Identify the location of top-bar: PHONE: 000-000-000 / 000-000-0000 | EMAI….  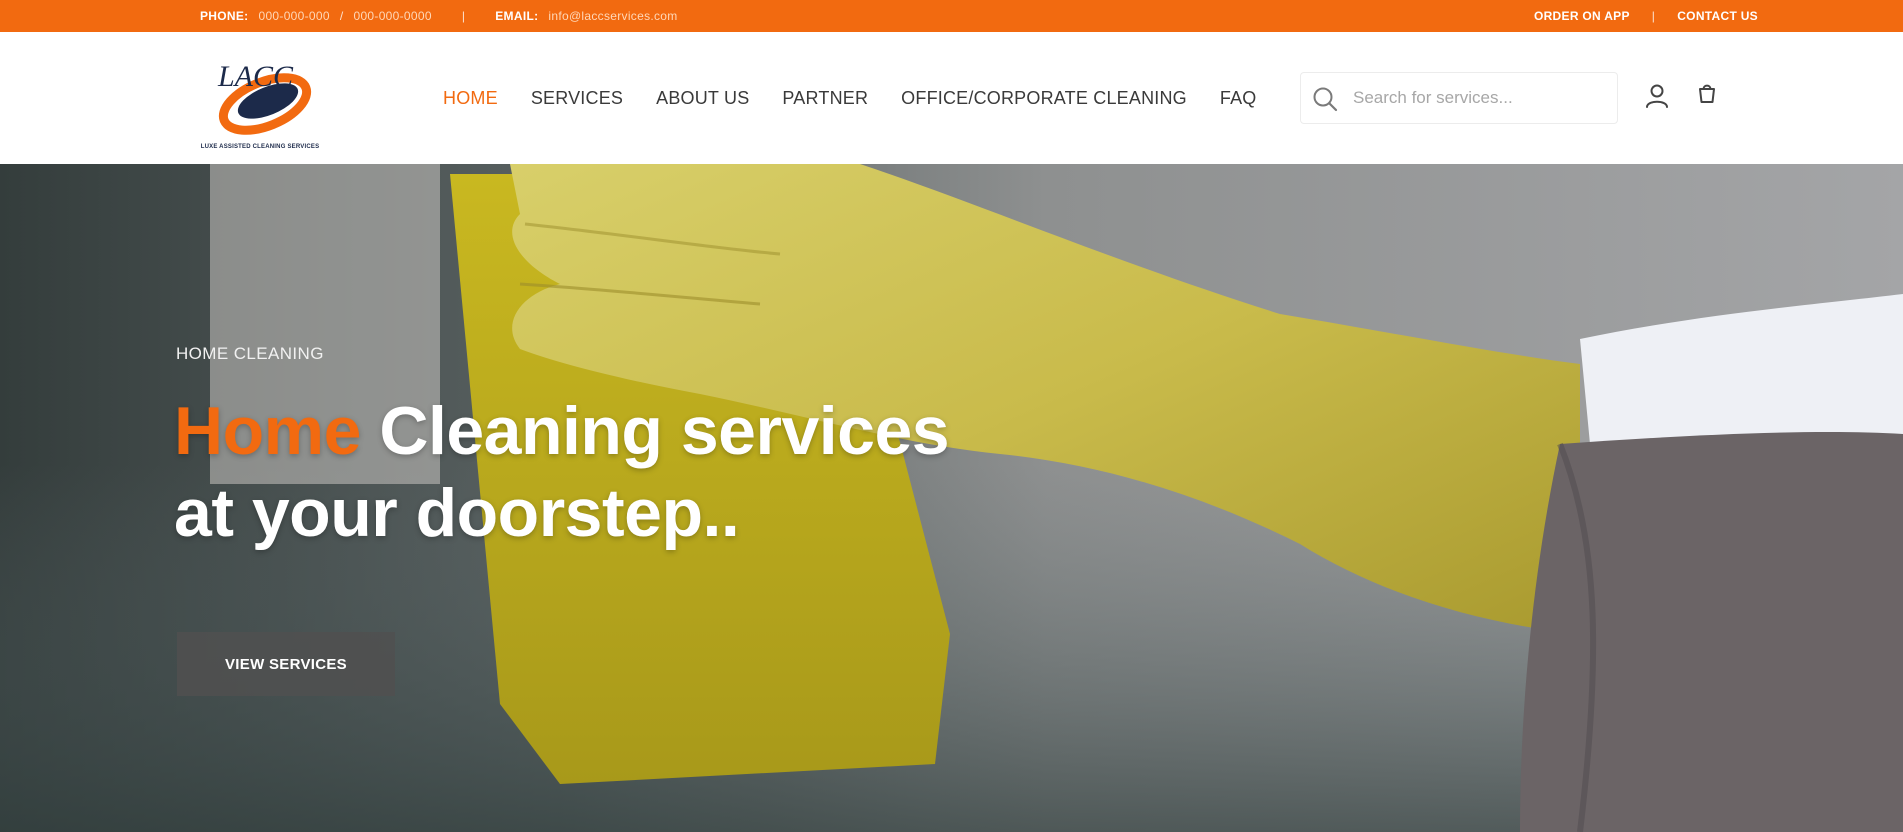
(951, 16).